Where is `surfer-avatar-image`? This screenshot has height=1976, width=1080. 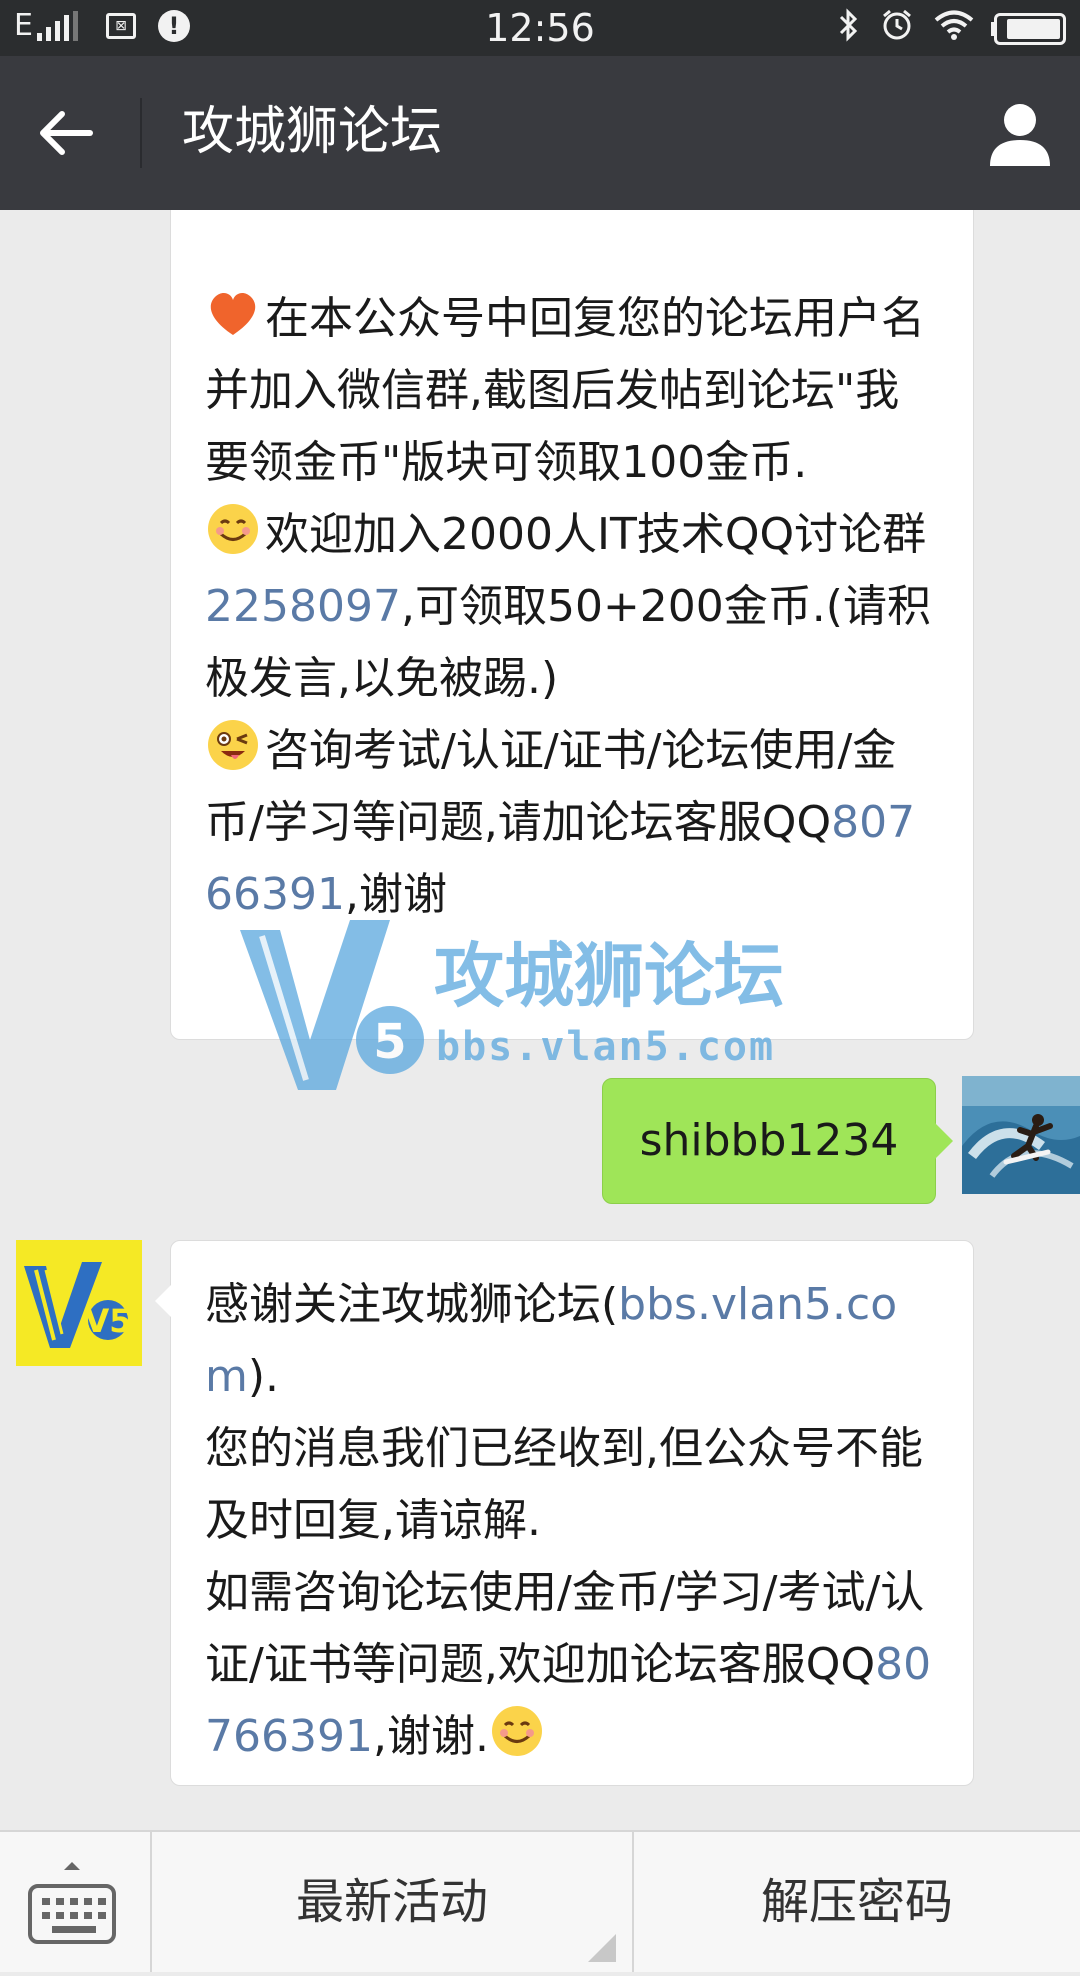 surfer-avatar-image is located at coordinates (1021, 1135).